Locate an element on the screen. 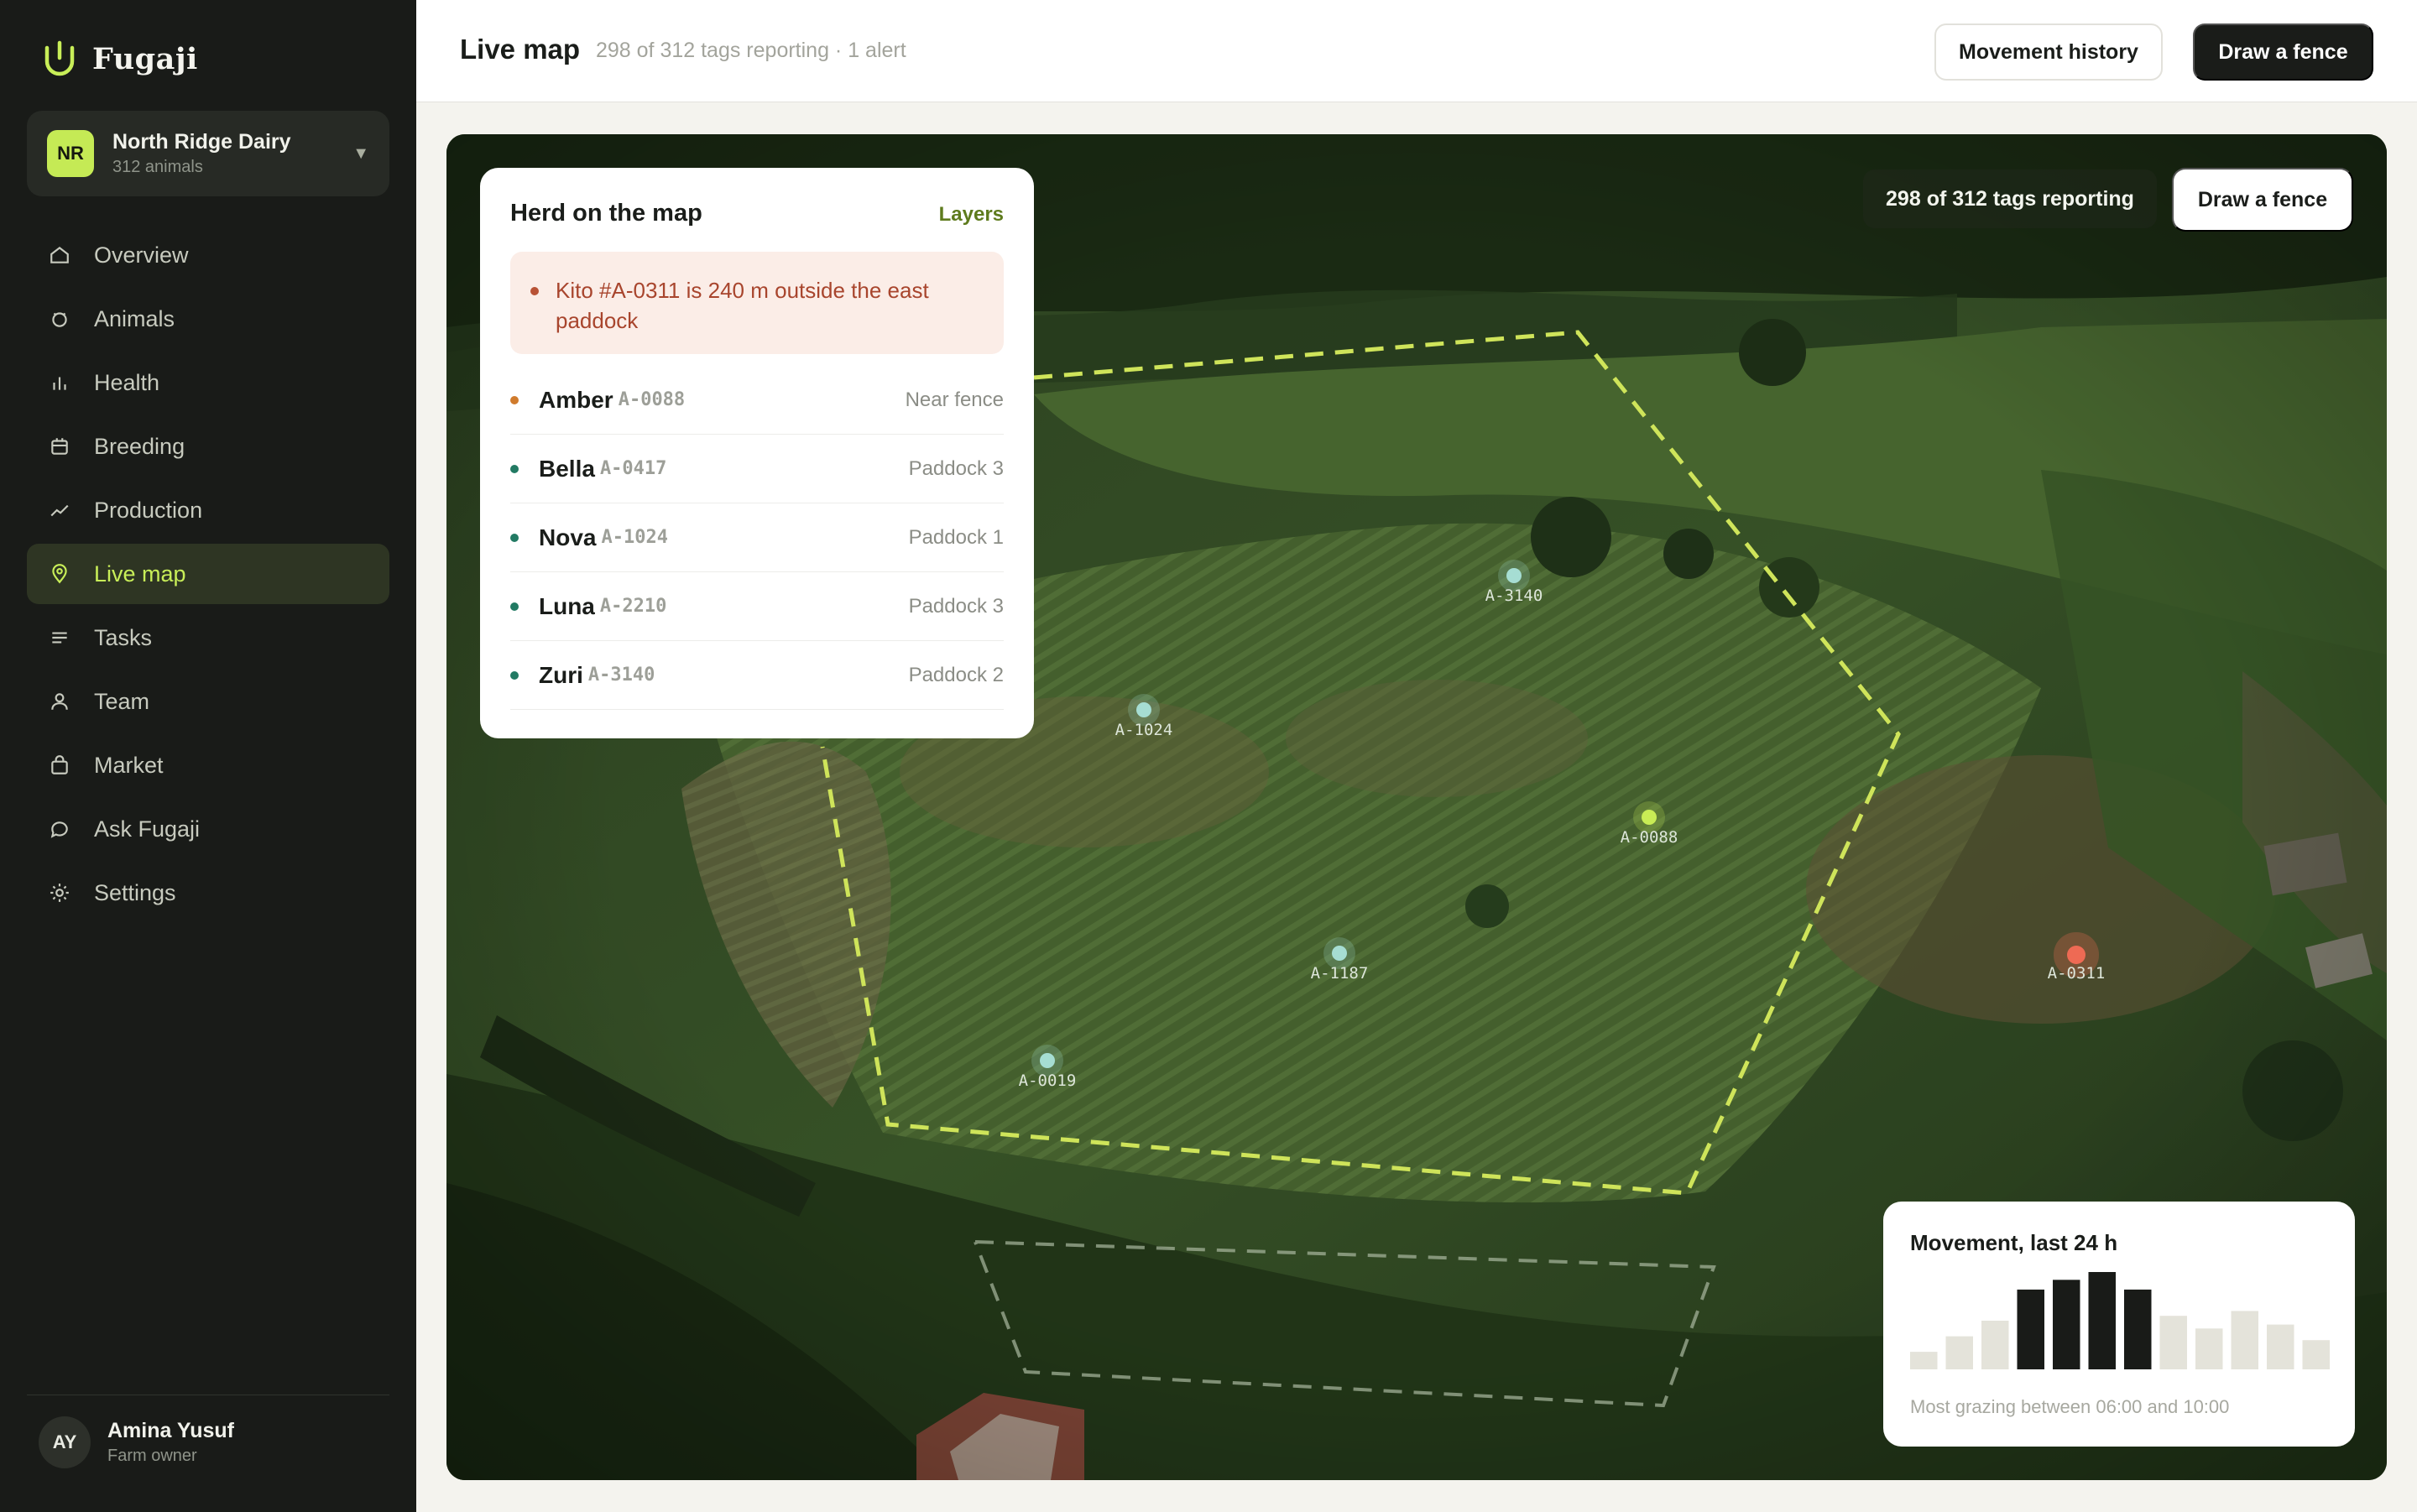 This screenshot has width=2417, height=1512. brand-name: Fugaji is located at coordinates (145, 59).